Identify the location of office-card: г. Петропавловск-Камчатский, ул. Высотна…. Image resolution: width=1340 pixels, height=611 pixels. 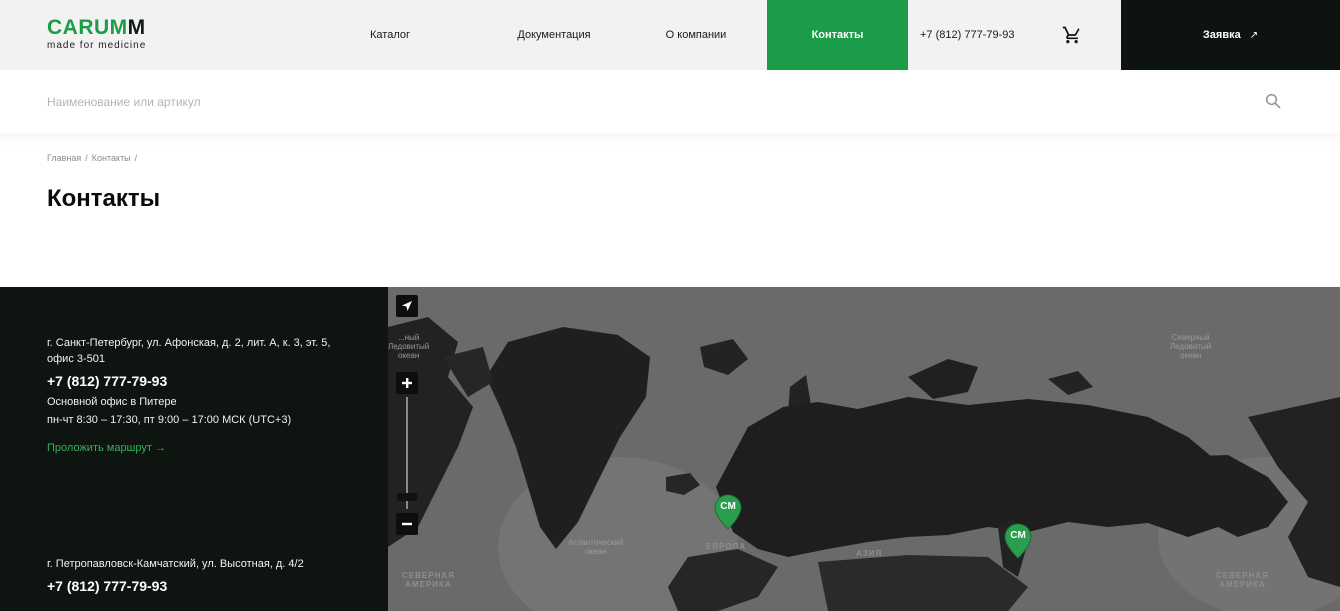
(192, 575).